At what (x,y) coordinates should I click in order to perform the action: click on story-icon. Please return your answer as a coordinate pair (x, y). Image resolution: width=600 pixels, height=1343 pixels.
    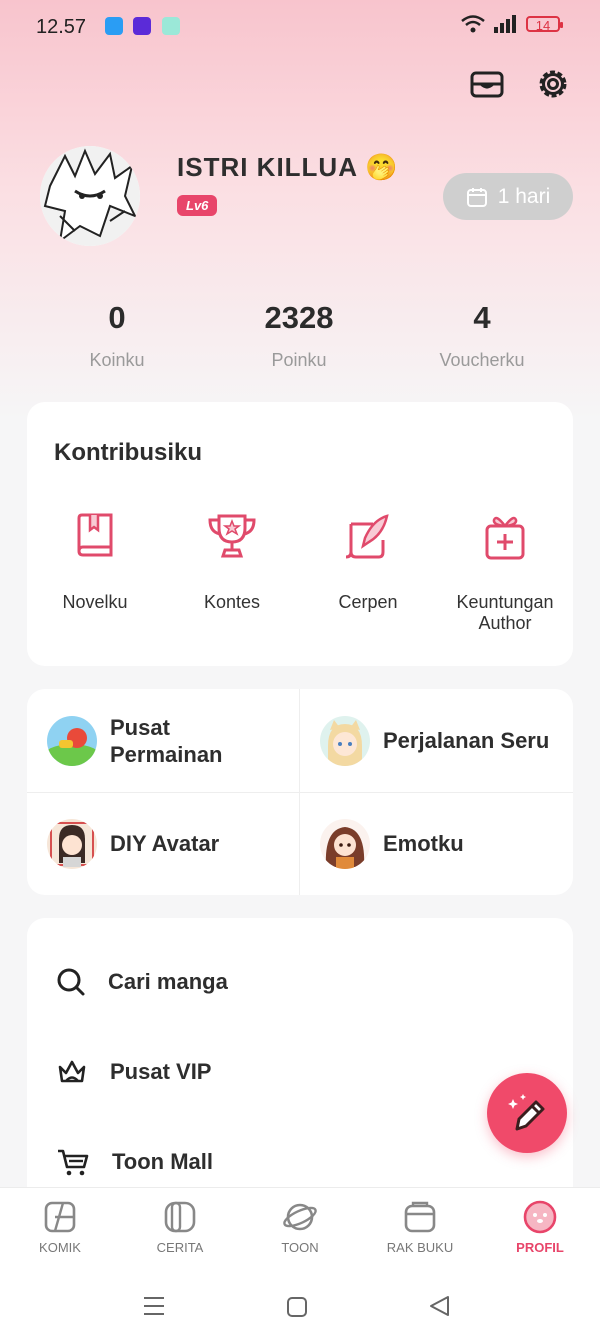
    Looking at the image, I should click on (180, 1217).